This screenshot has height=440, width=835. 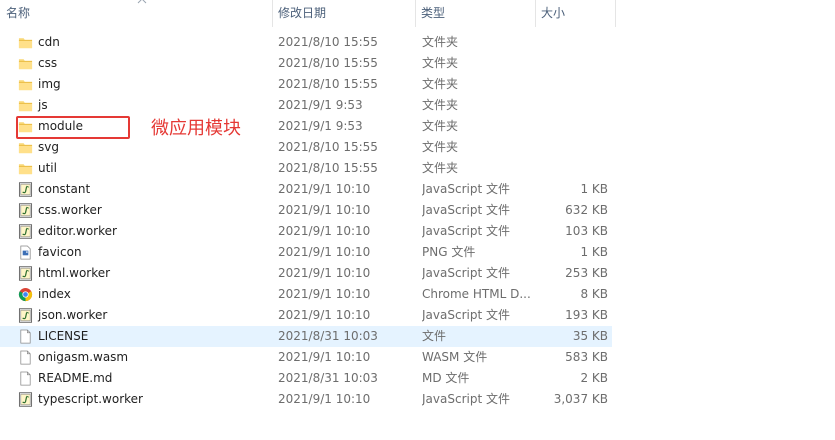 What do you see at coordinates (586, 357) in the screenshot?
I see `file-size: 583 KB` at bounding box center [586, 357].